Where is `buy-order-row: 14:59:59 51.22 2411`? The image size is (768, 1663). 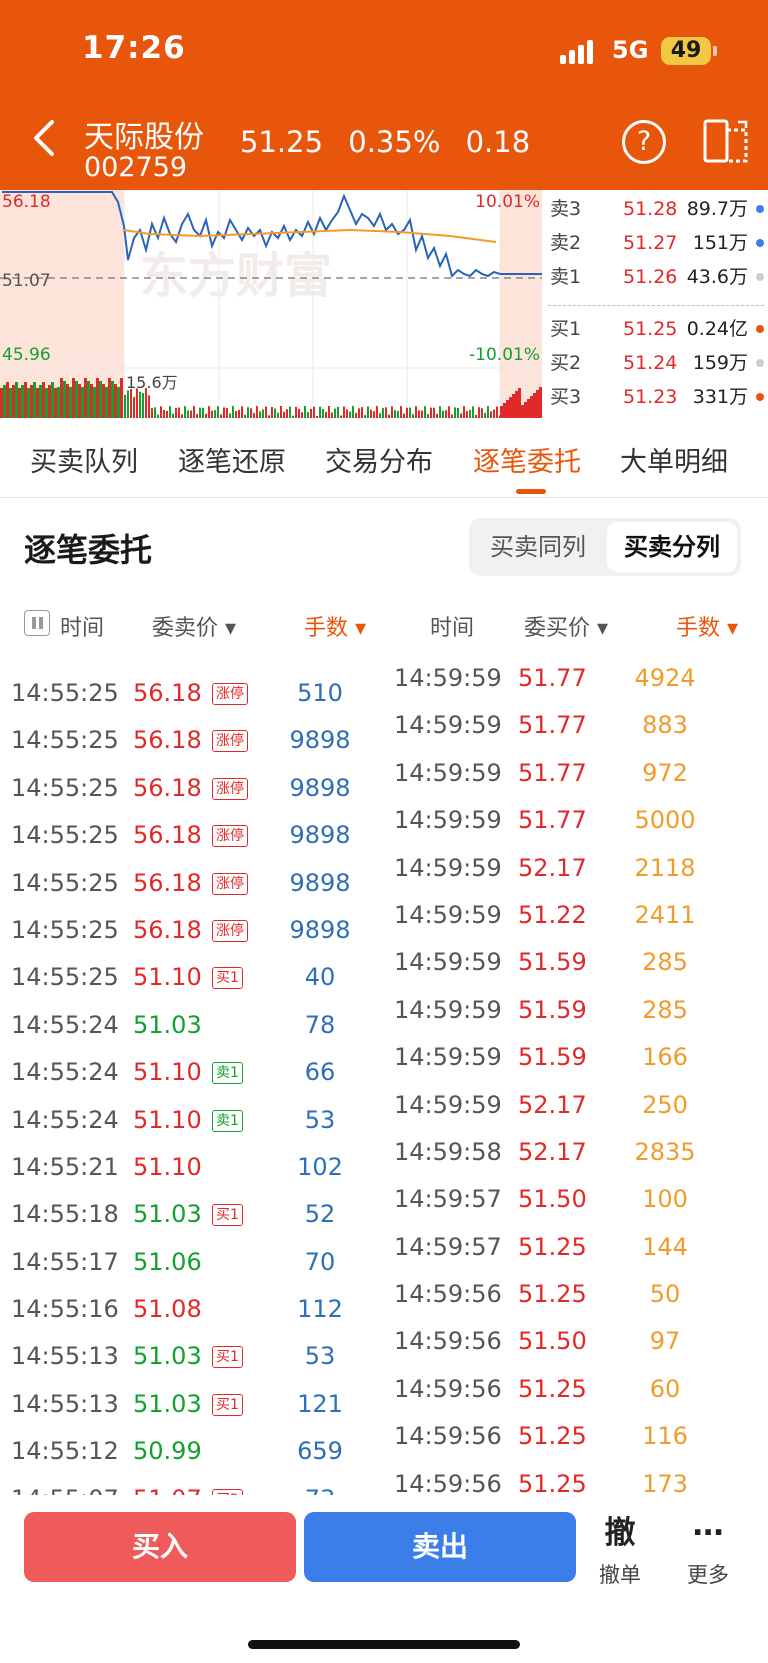
buy-order-row: 14:59:59 51.22 2411 is located at coordinates (576, 915).